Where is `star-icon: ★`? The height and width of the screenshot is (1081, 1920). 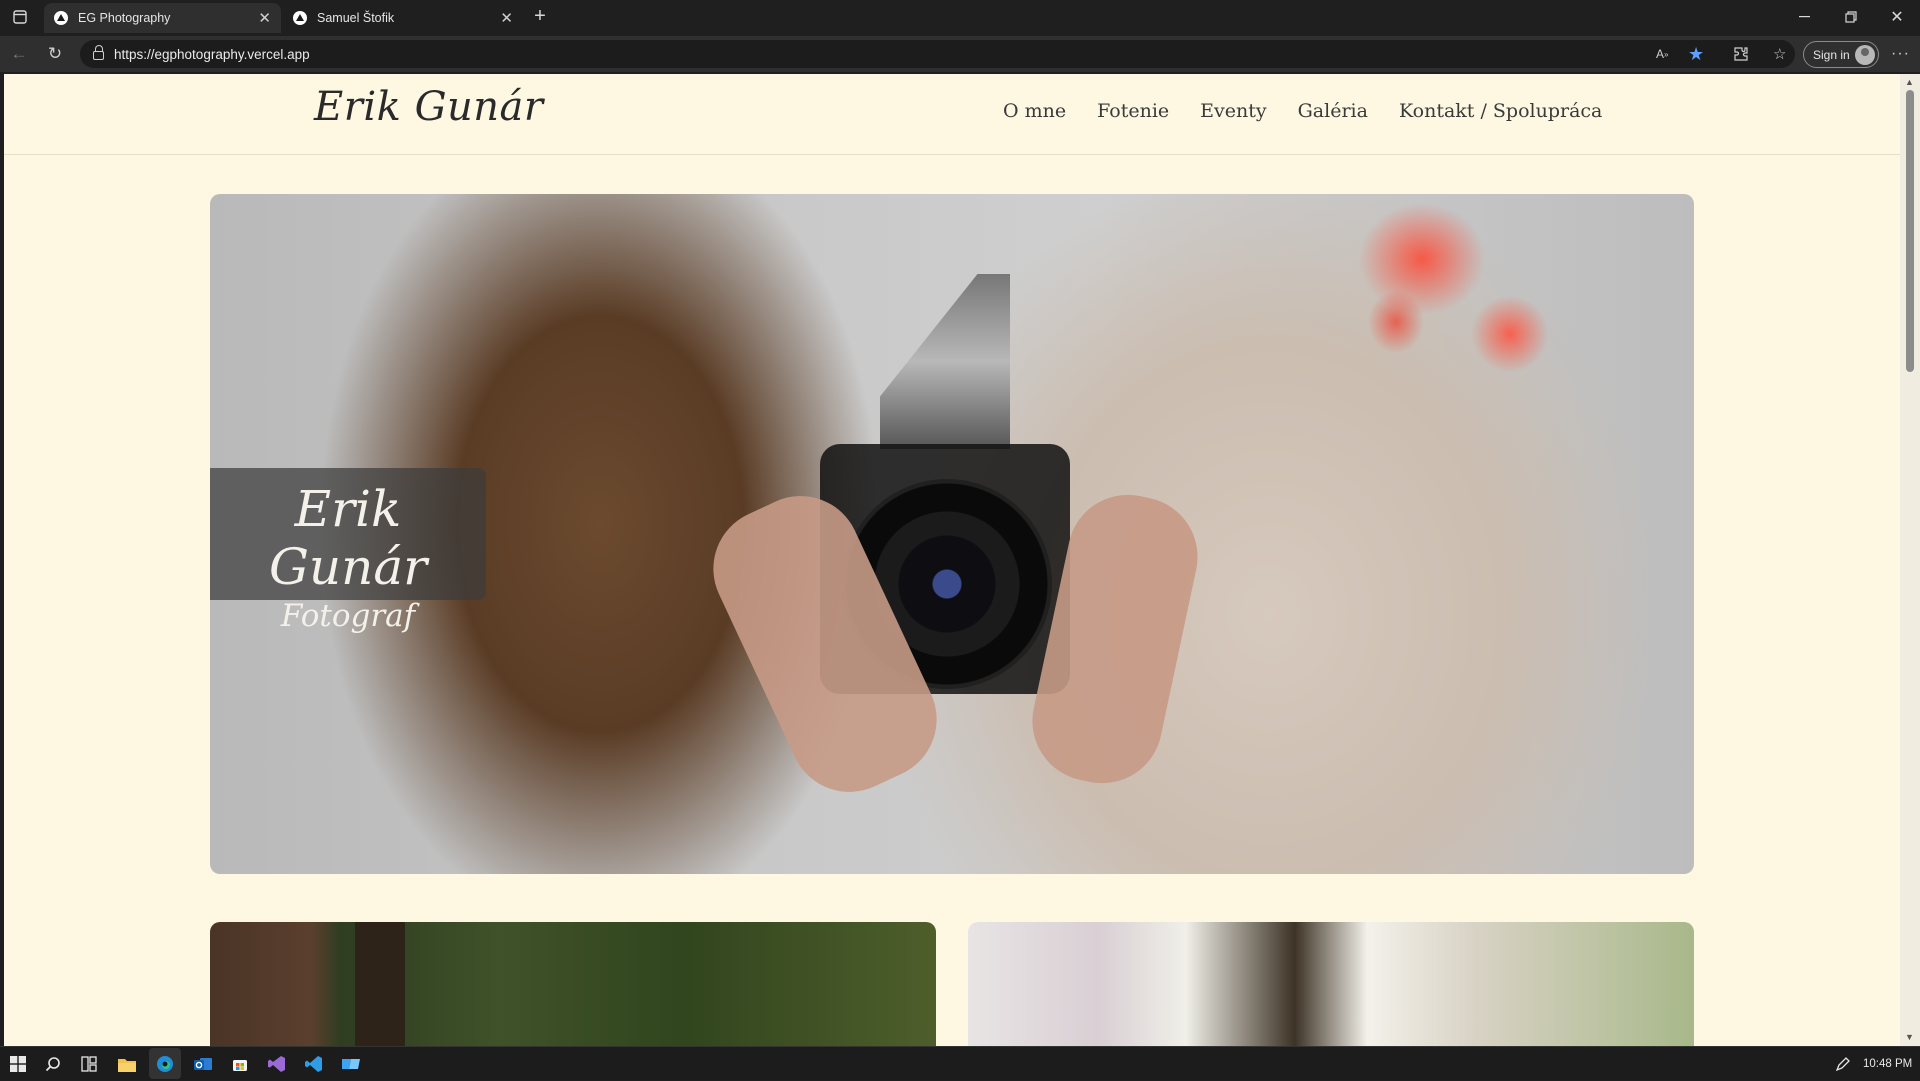 star-icon: ★ is located at coordinates (1696, 54).